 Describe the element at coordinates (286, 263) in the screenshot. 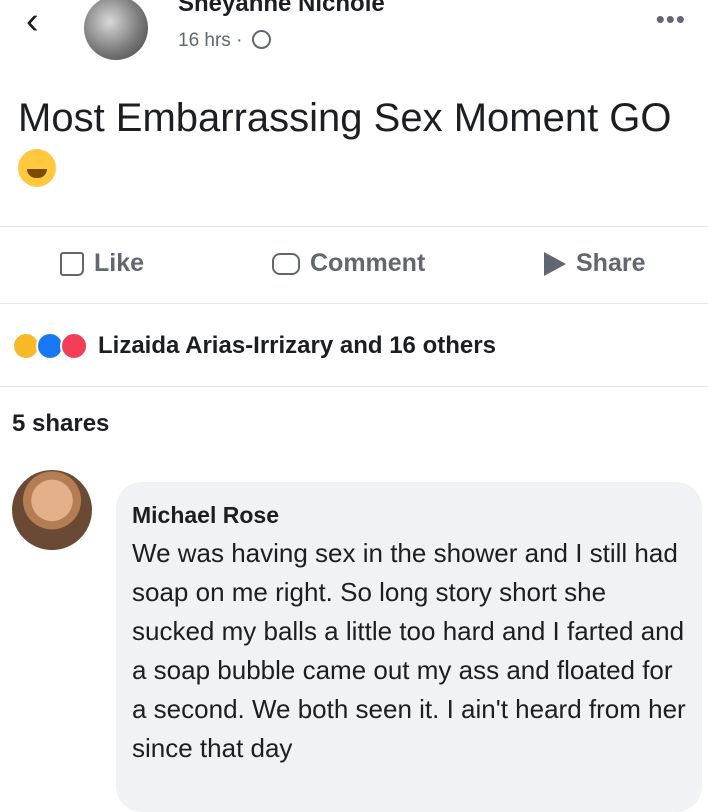

I see `comment-bubble-icon` at that location.